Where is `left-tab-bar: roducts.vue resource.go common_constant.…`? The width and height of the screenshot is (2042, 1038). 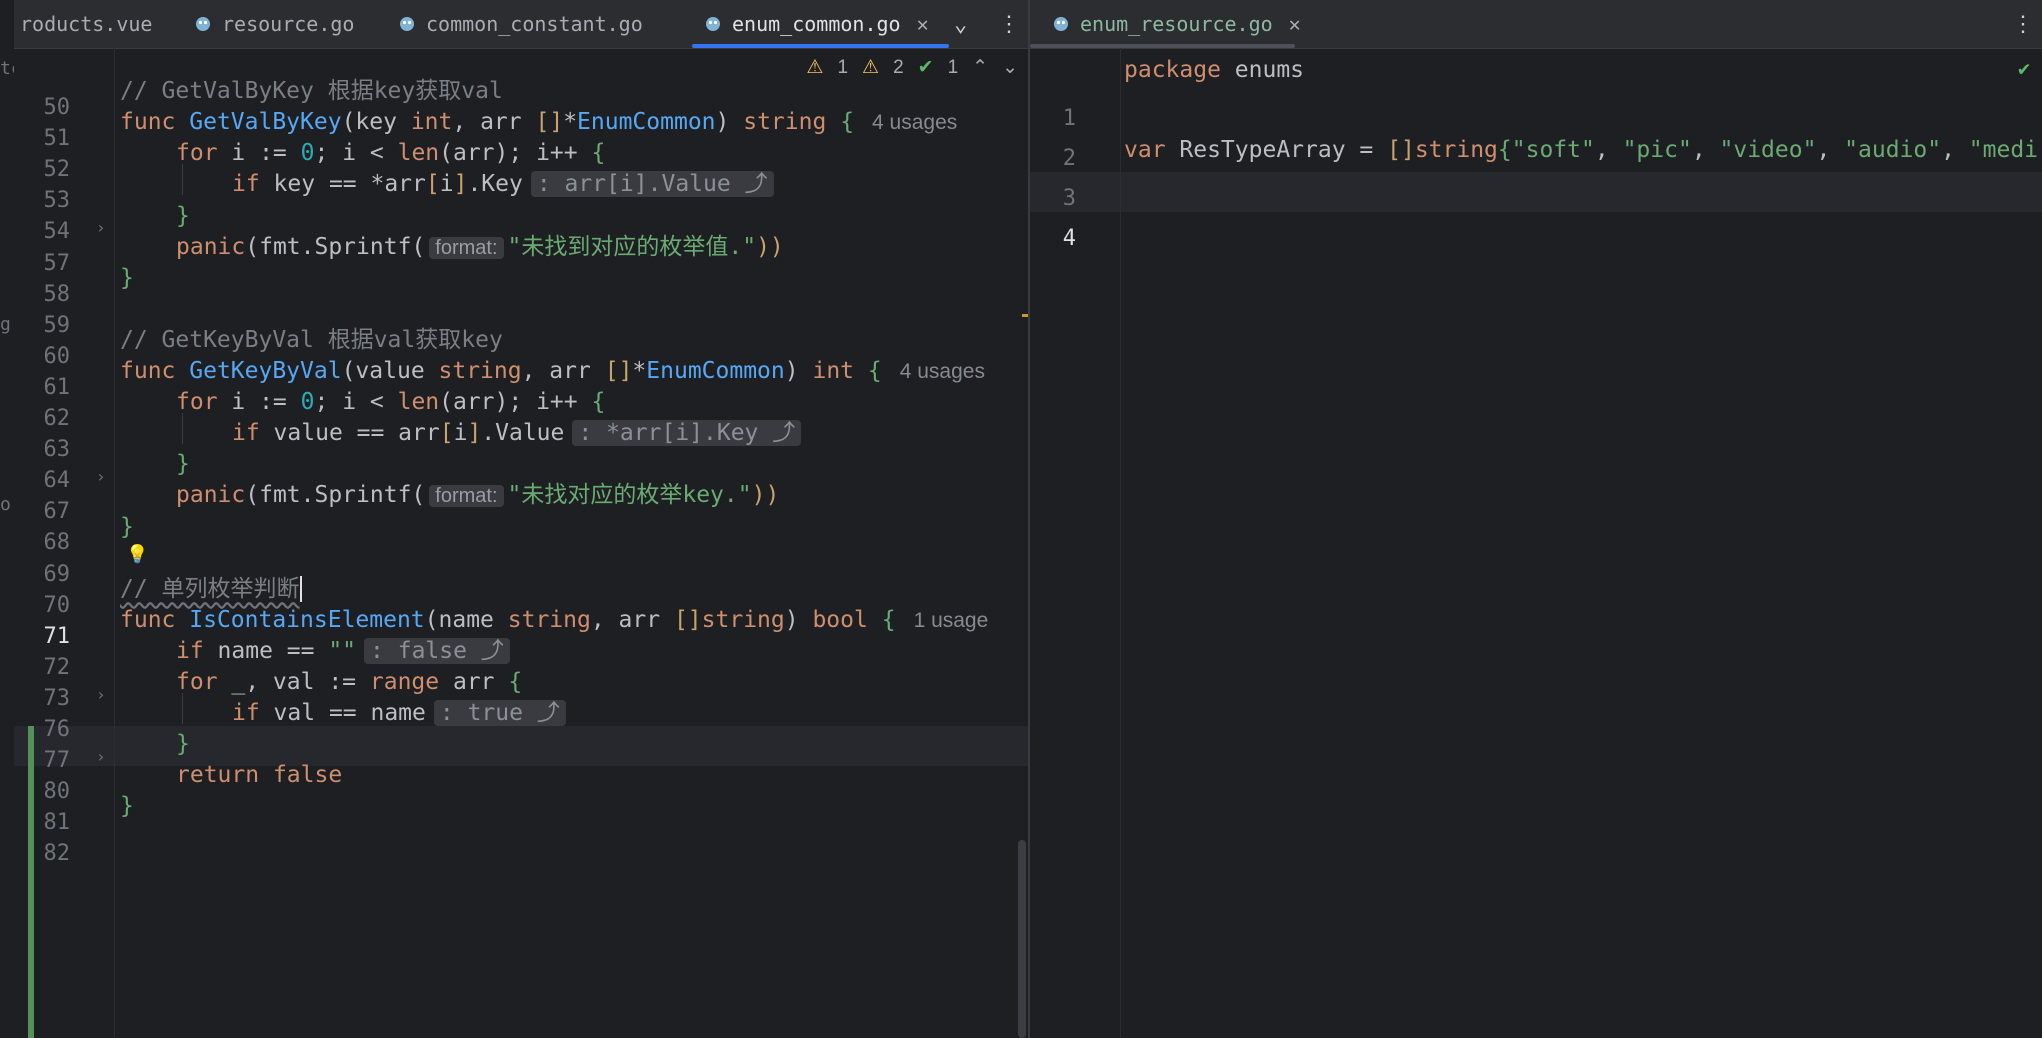
left-tab-bar: roducts.vue resource.go common_constant.… is located at coordinates (521, 24).